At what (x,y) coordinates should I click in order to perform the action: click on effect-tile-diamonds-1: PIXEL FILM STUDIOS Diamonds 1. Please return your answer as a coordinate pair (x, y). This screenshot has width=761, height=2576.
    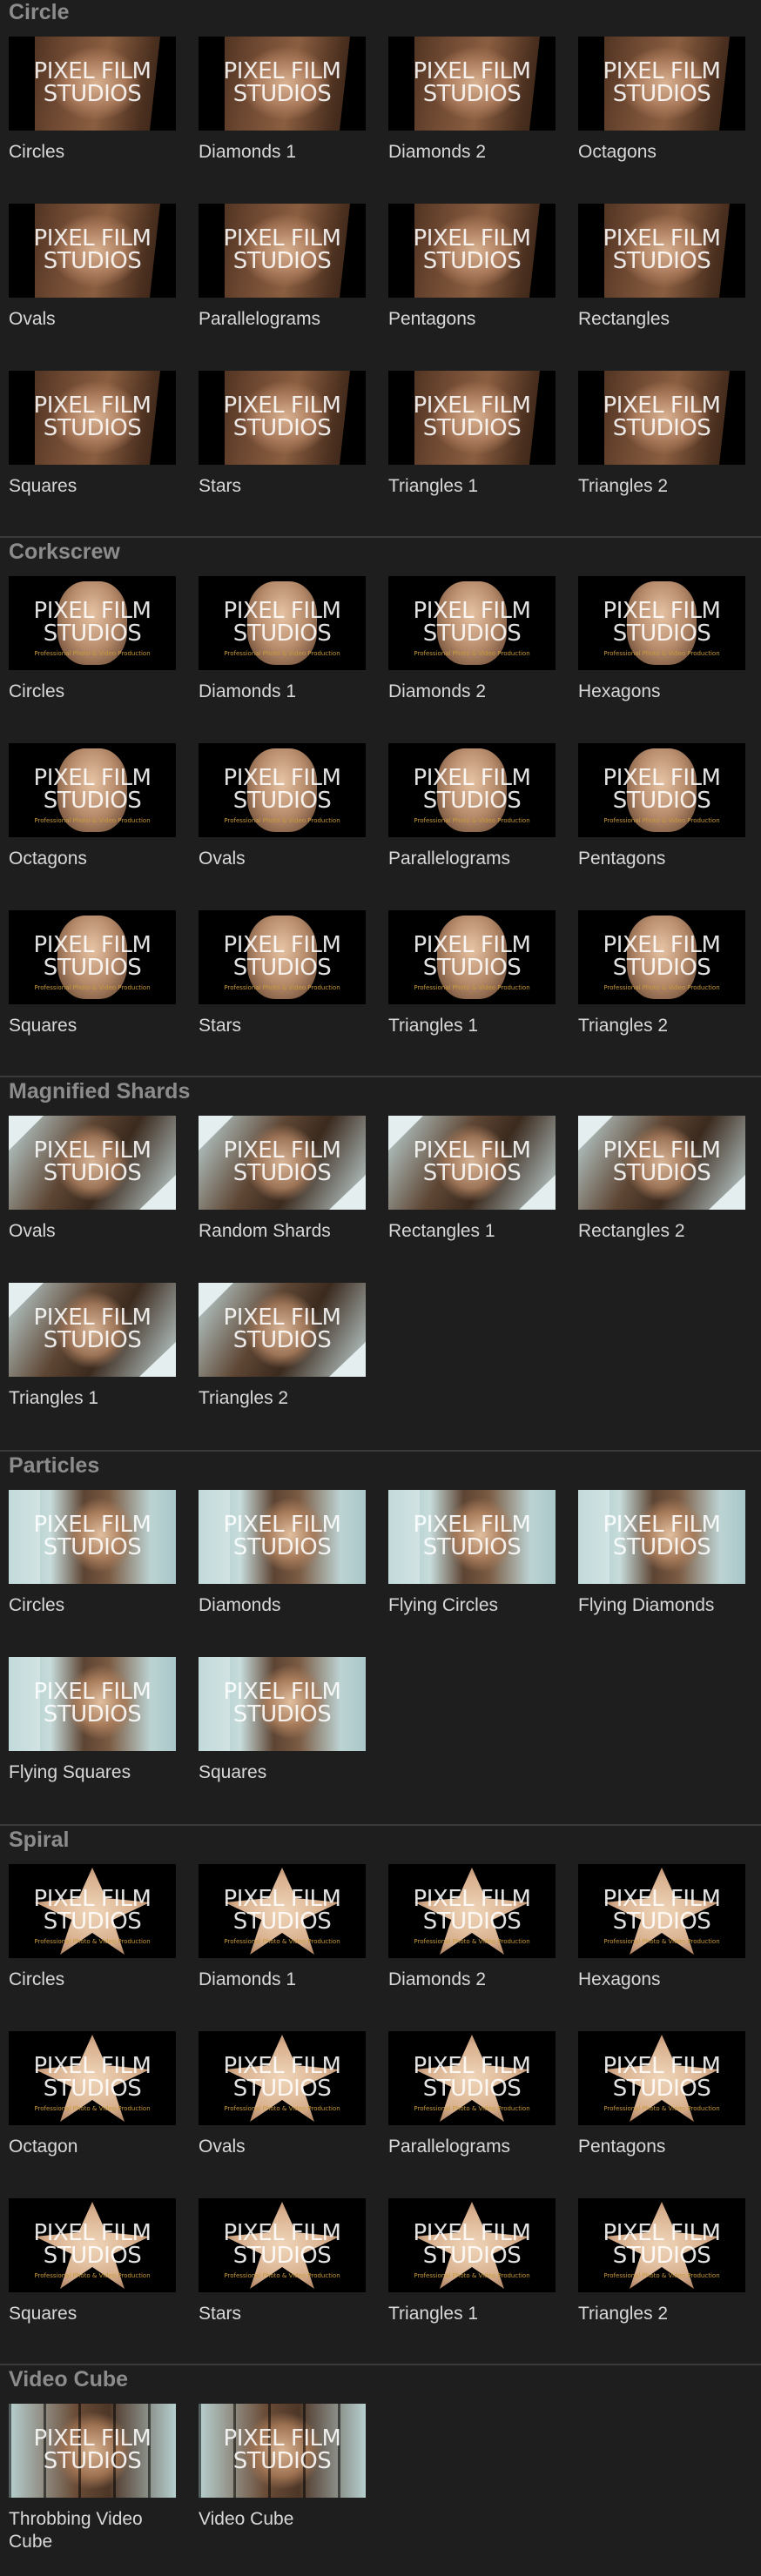
    Looking at the image, I should click on (284, 101).